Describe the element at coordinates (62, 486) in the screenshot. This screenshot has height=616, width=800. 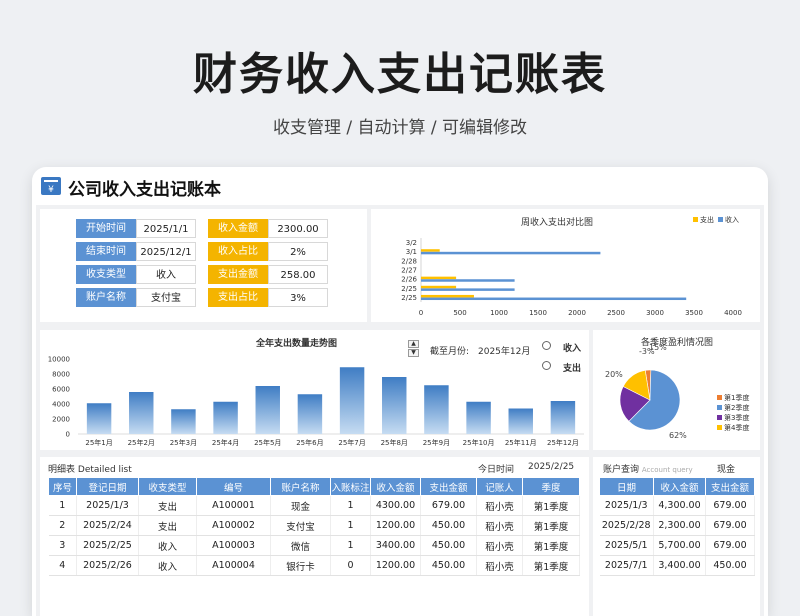
I see `column-header: 序号` at that location.